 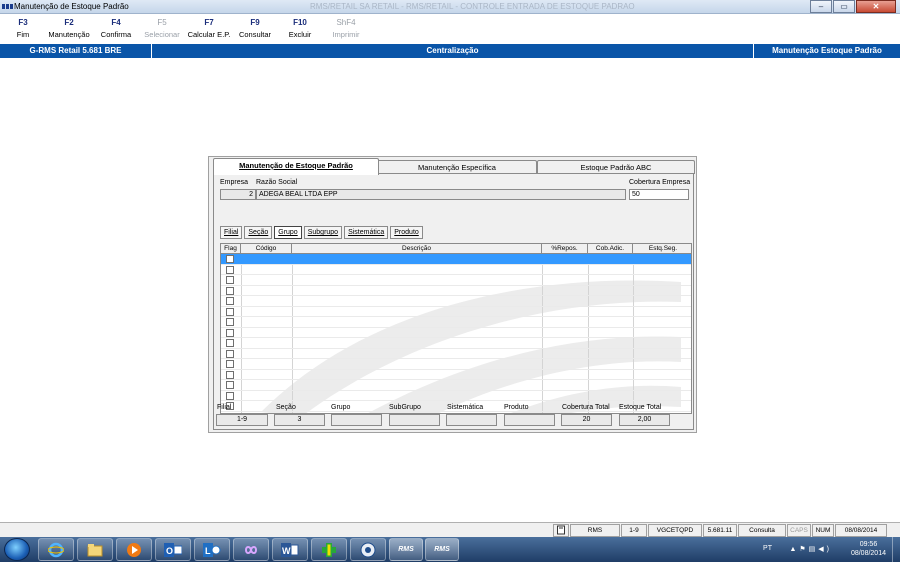 I want to click on word-icon: W, so click(x=290, y=549).